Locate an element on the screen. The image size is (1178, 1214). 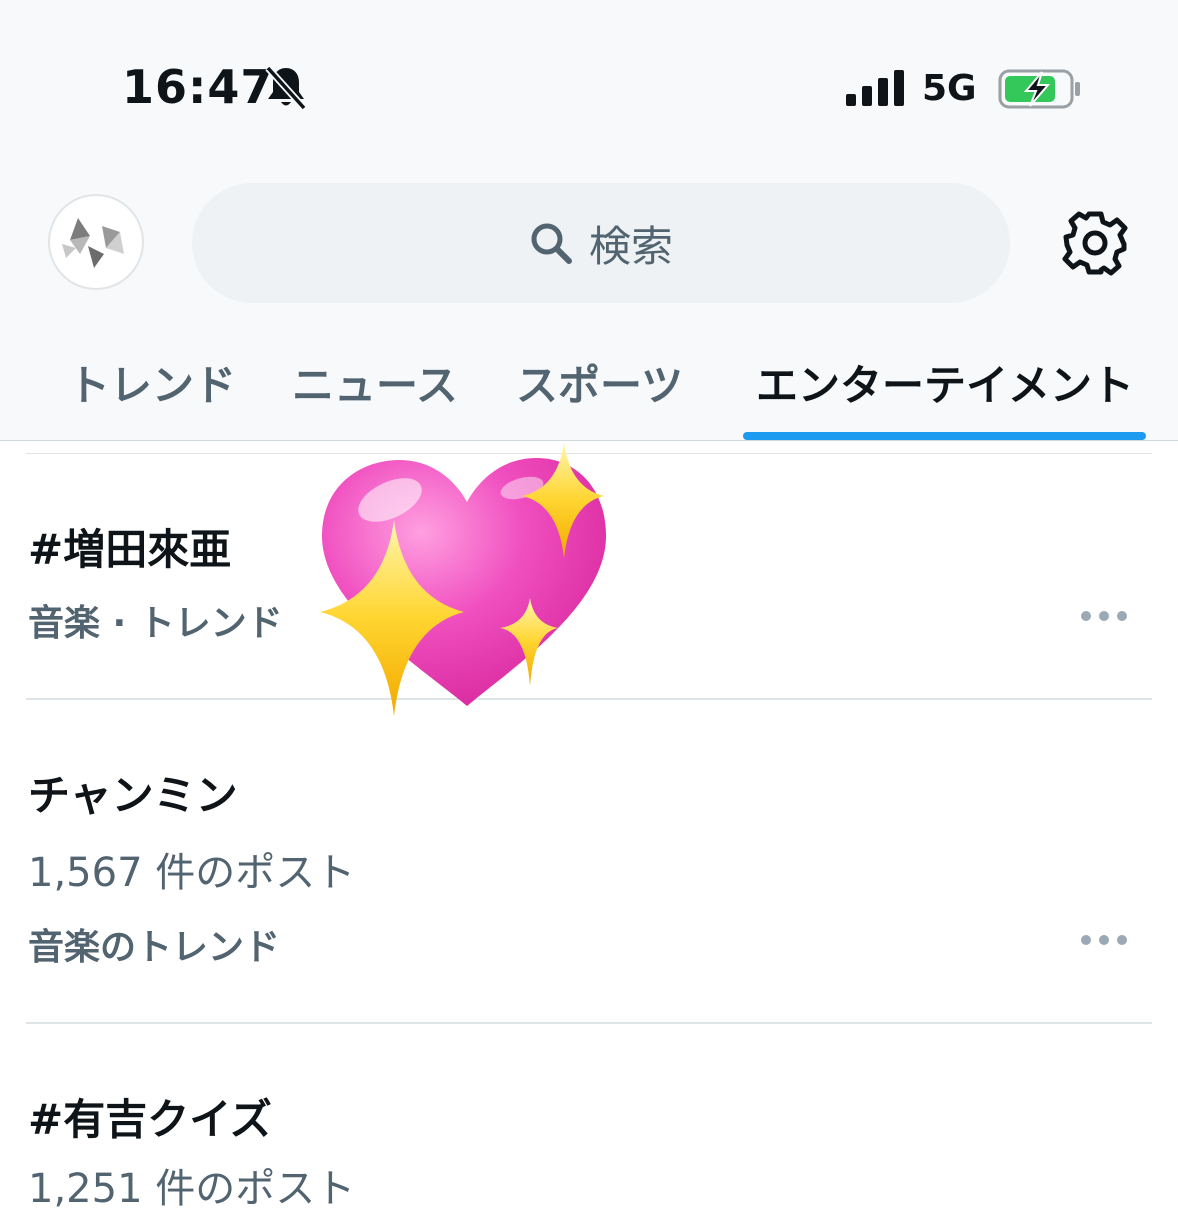
trend-post-count: 1,251 件のポスト is located at coordinates (192, 1189).